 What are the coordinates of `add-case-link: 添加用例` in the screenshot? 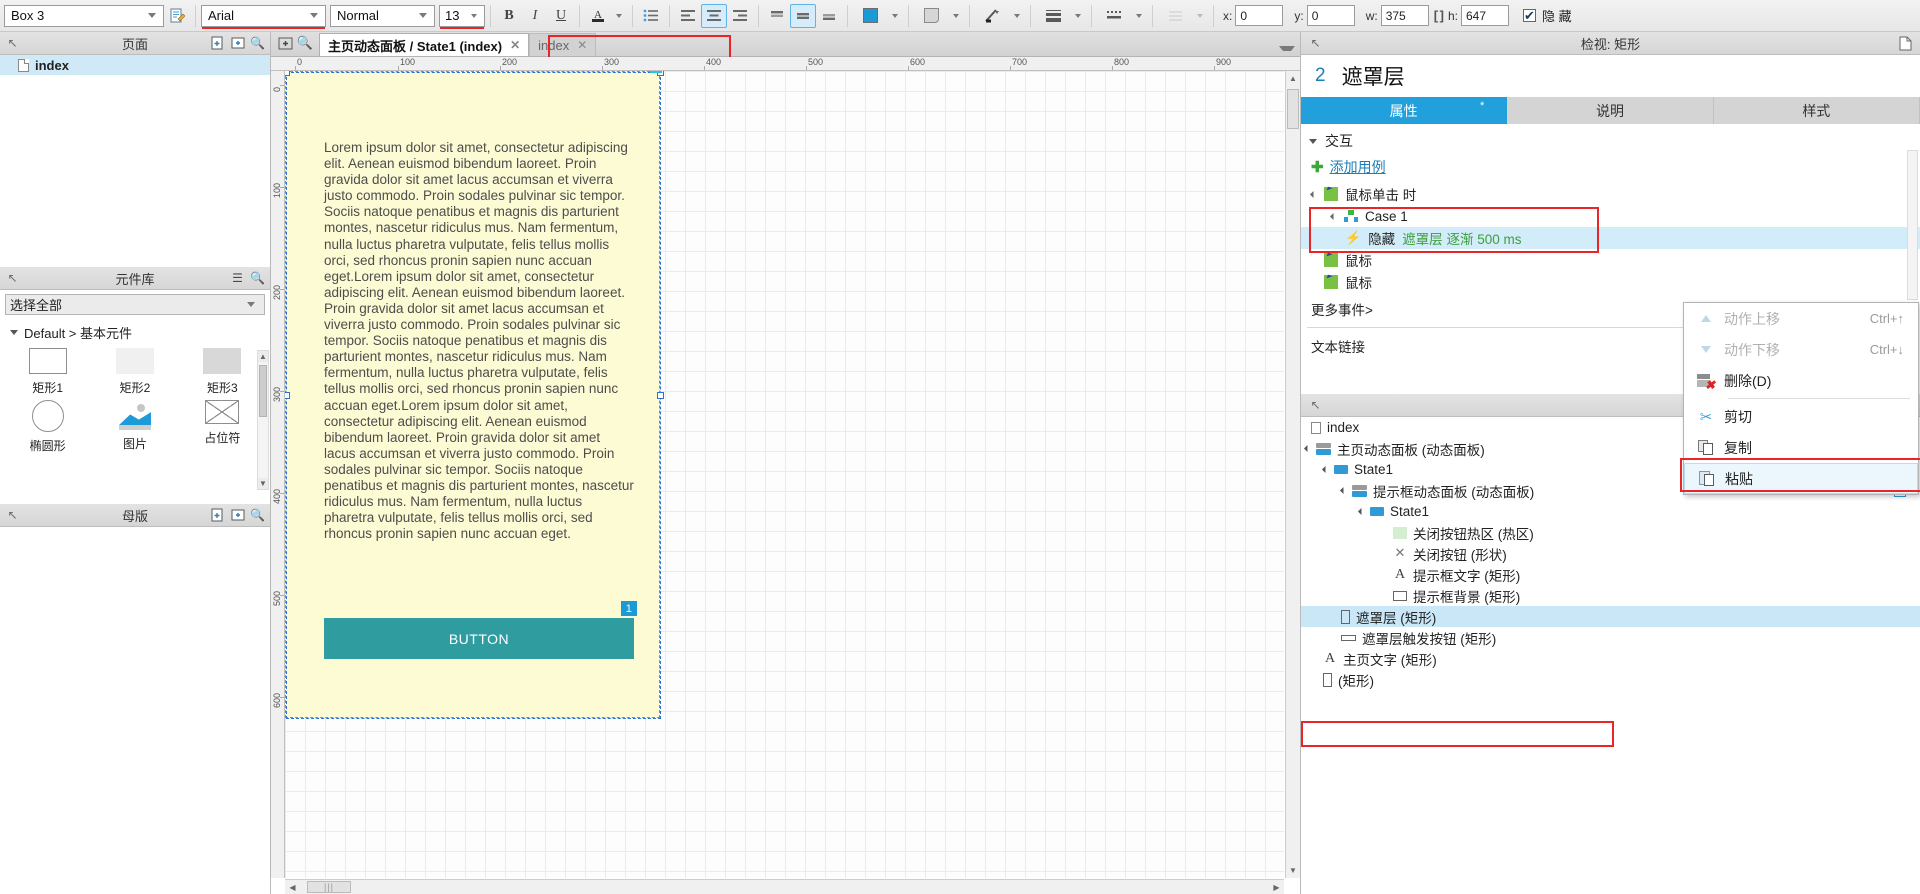 It's located at (1358, 167).